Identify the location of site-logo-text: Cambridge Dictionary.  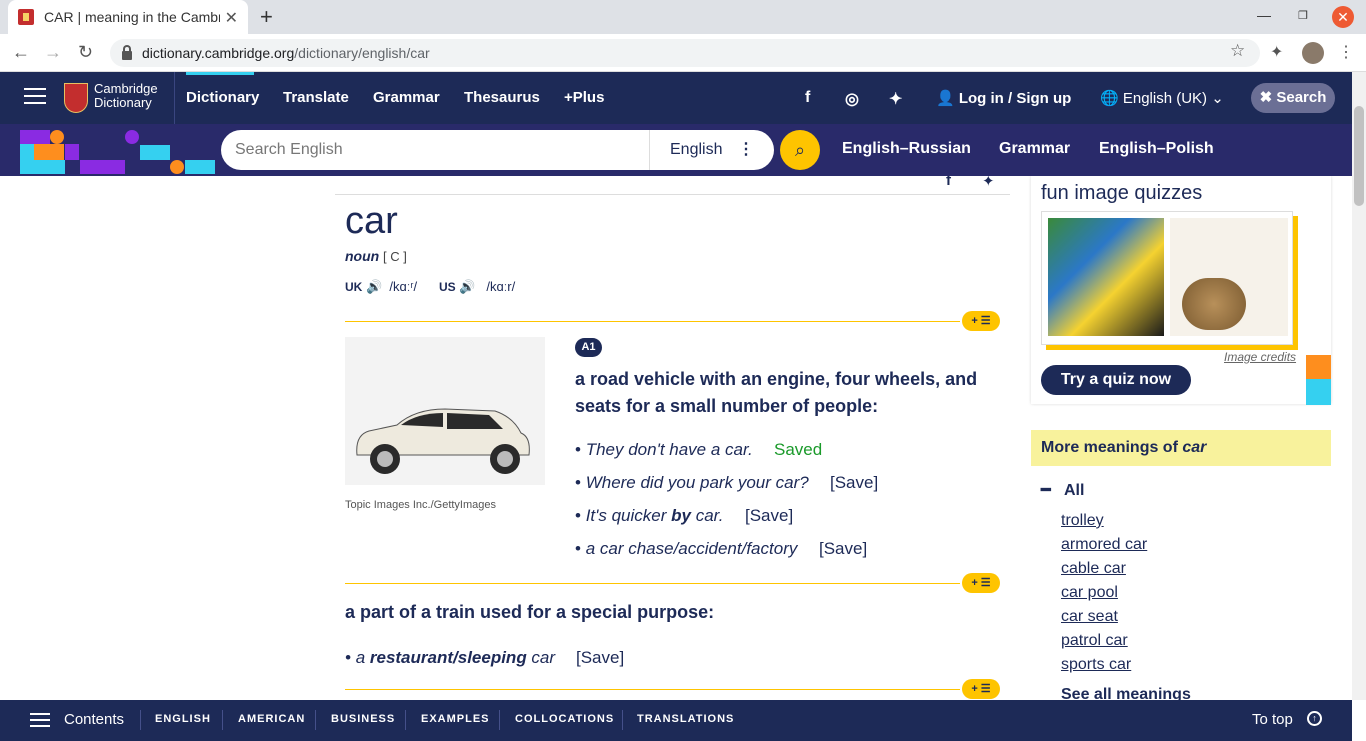
(126, 96).